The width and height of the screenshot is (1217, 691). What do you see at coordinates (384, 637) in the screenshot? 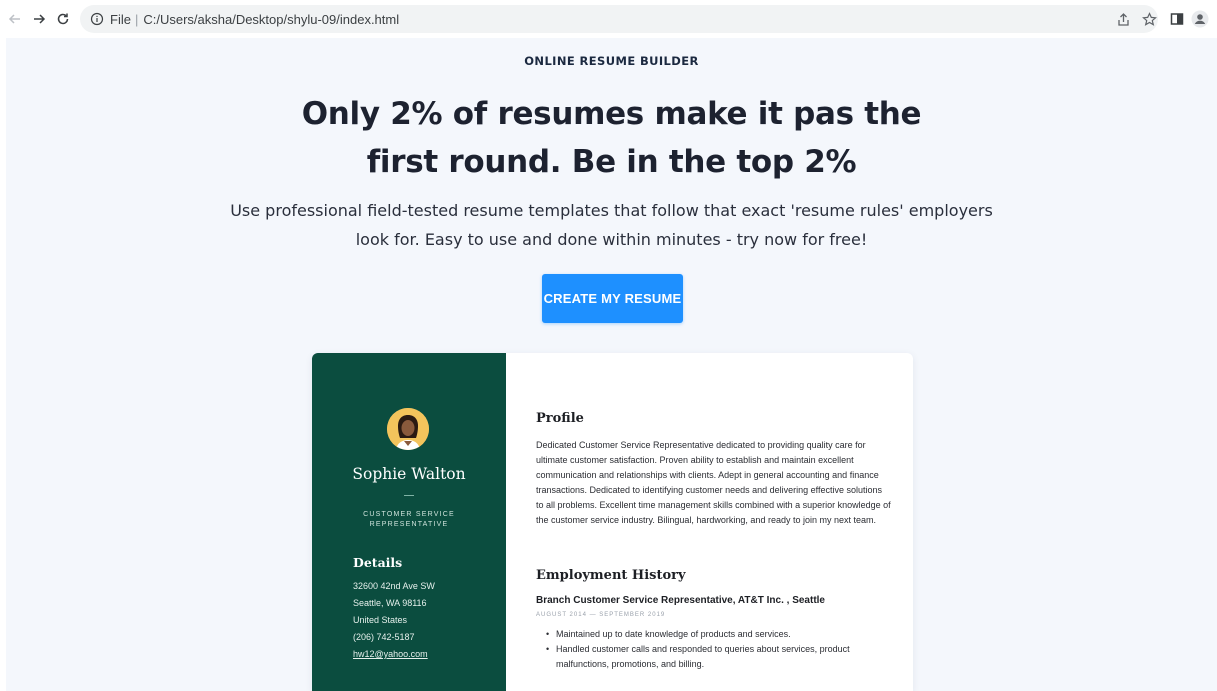
I see `detail-phone: (206) 742-5187` at bounding box center [384, 637].